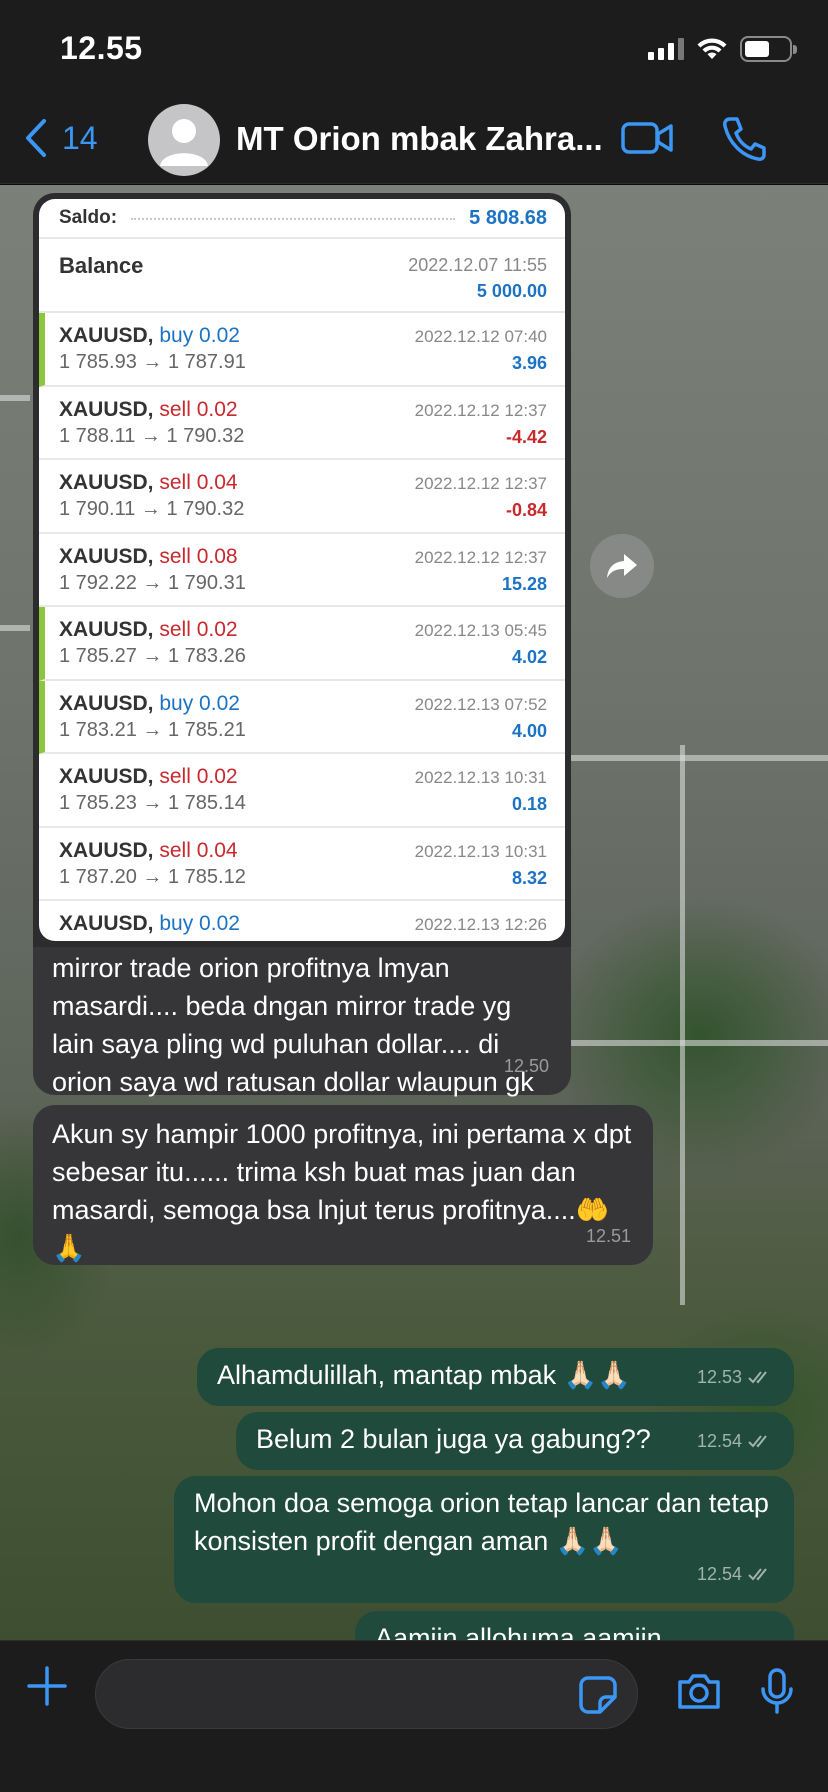  Describe the element at coordinates (508, 217) in the screenshot. I see `saldo-value: 5 808.68` at that location.